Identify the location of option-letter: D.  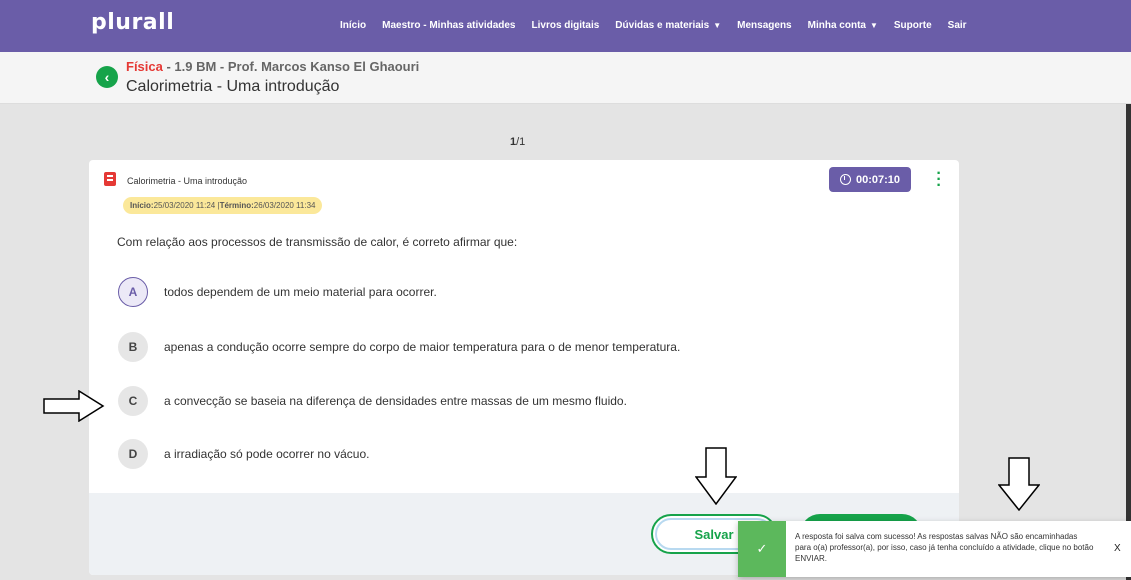
(133, 454).